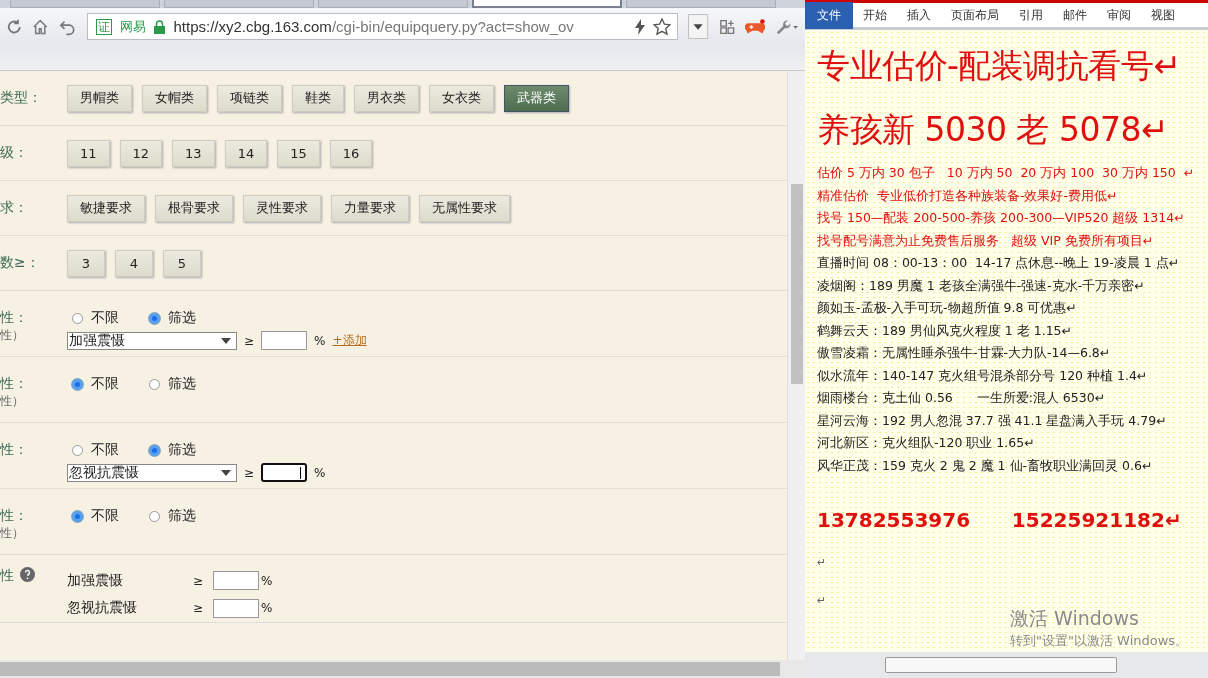 The width and height of the screenshot is (1208, 678). Describe the element at coordinates (370, 208) in the screenshot. I see `filter-option: 力量要求` at that location.